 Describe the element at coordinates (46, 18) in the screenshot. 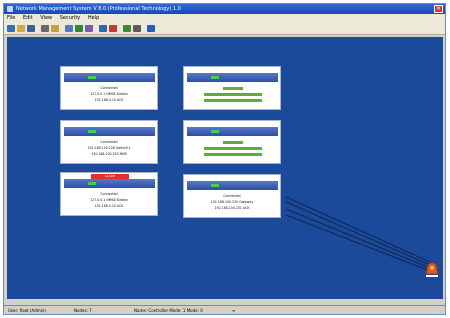

I see `menu-view: View` at that location.